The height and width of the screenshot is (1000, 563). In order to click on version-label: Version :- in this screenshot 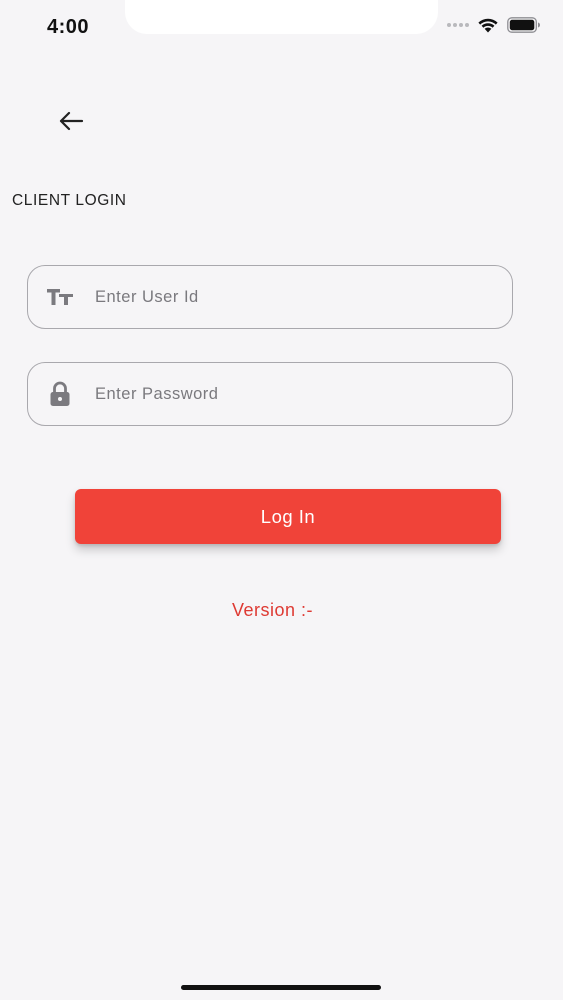, I will do `click(272, 610)`.